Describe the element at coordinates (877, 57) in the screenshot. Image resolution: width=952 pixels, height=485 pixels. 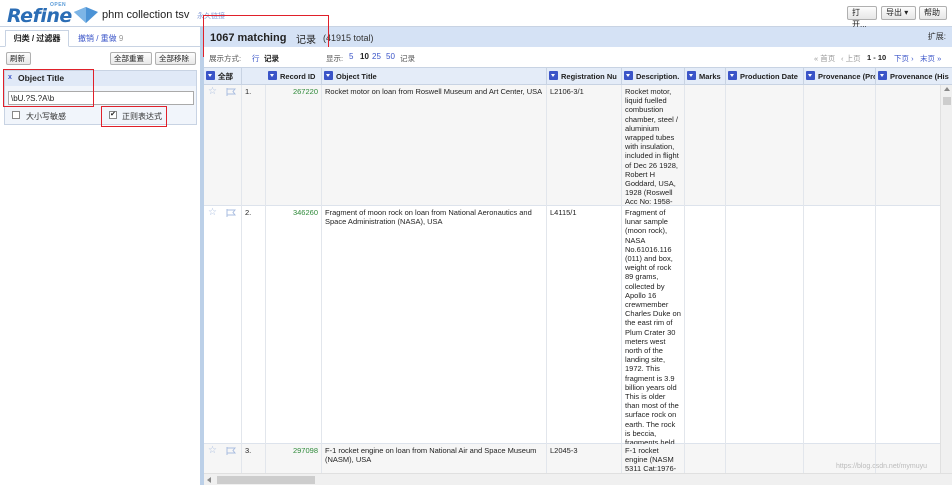
I see `page-range: 1 - 10` at that location.